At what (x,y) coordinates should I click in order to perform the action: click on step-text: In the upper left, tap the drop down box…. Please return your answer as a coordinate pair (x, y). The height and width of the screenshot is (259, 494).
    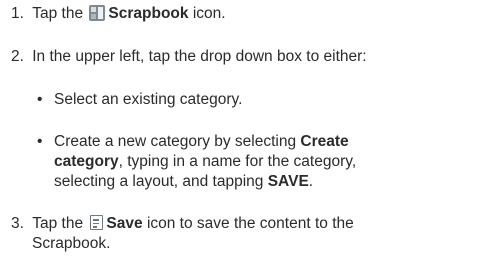
    Looking at the image, I should click on (199, 56).